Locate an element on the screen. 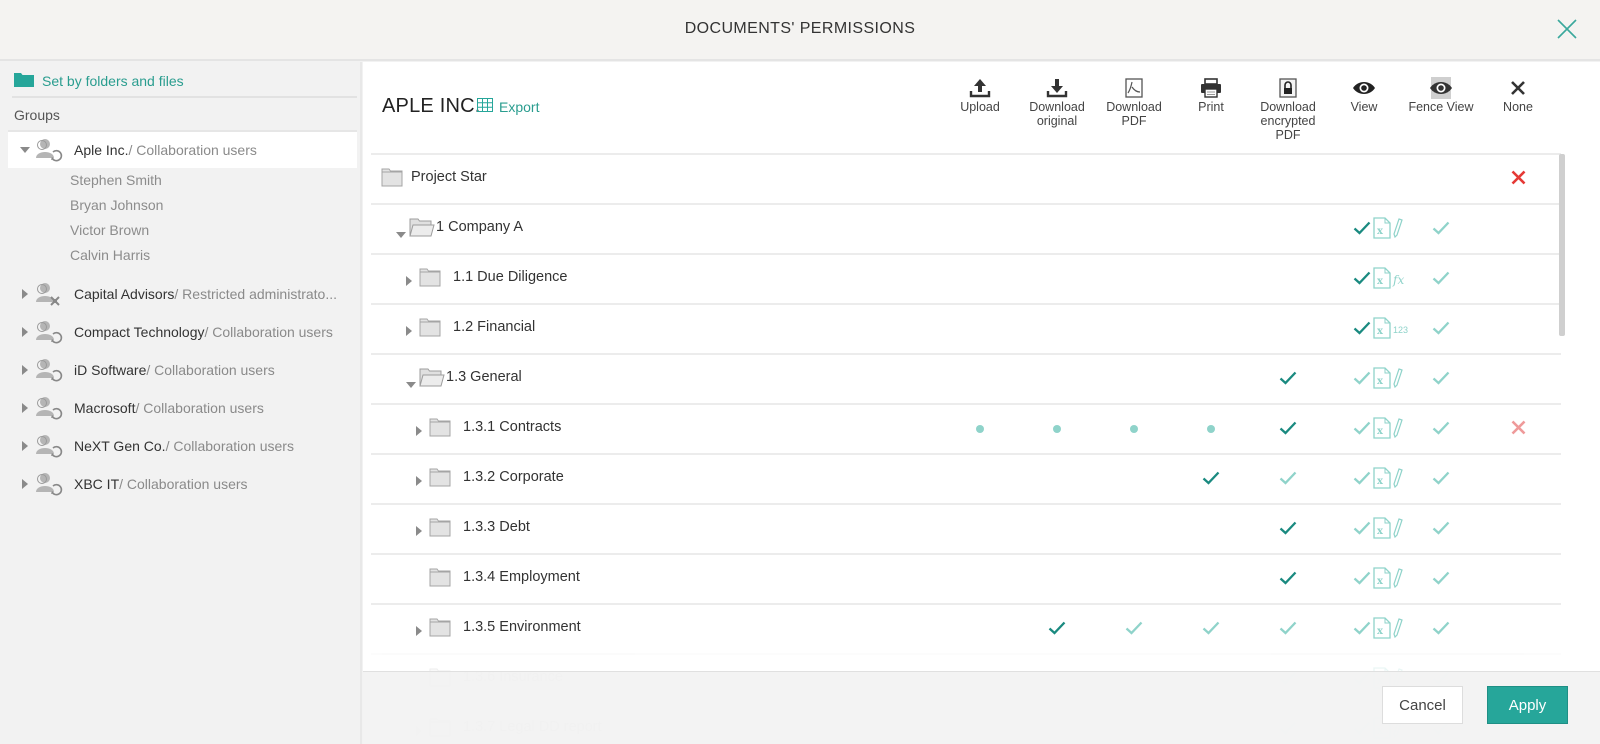  group-item: Aple Inc. / Collaboration users is located at coordinates (182, 150).